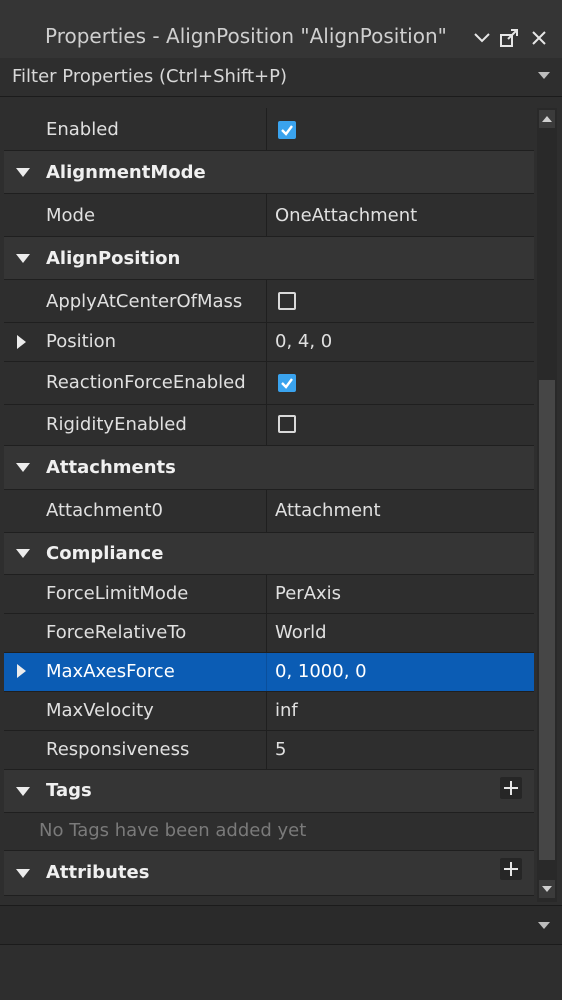  What do you see at coordinates (269, 594) in the screenshot?
I see `property-row-forcelimitmode: ForceLimitMode PerAxis` at bounding box center [269, 594].